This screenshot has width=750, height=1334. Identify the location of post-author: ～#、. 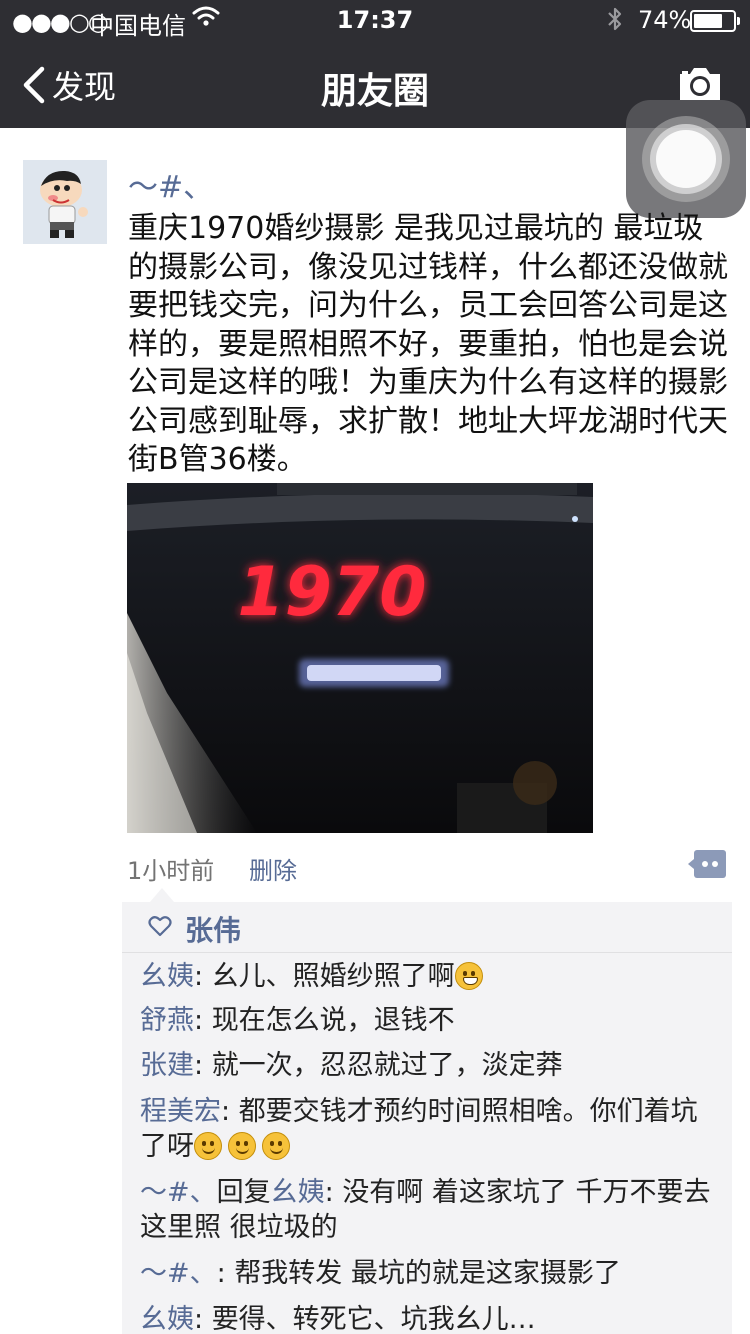
(170, 184).